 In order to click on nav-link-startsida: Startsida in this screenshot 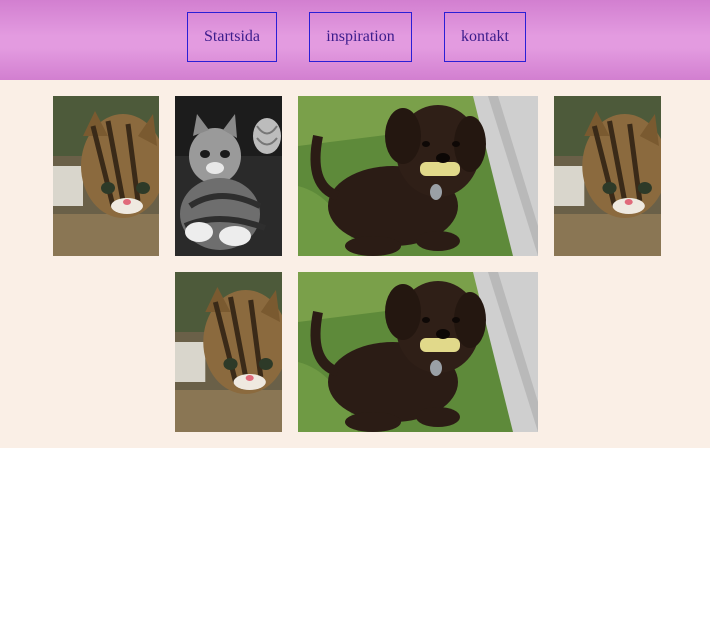, I will do `click(232, 37)`.